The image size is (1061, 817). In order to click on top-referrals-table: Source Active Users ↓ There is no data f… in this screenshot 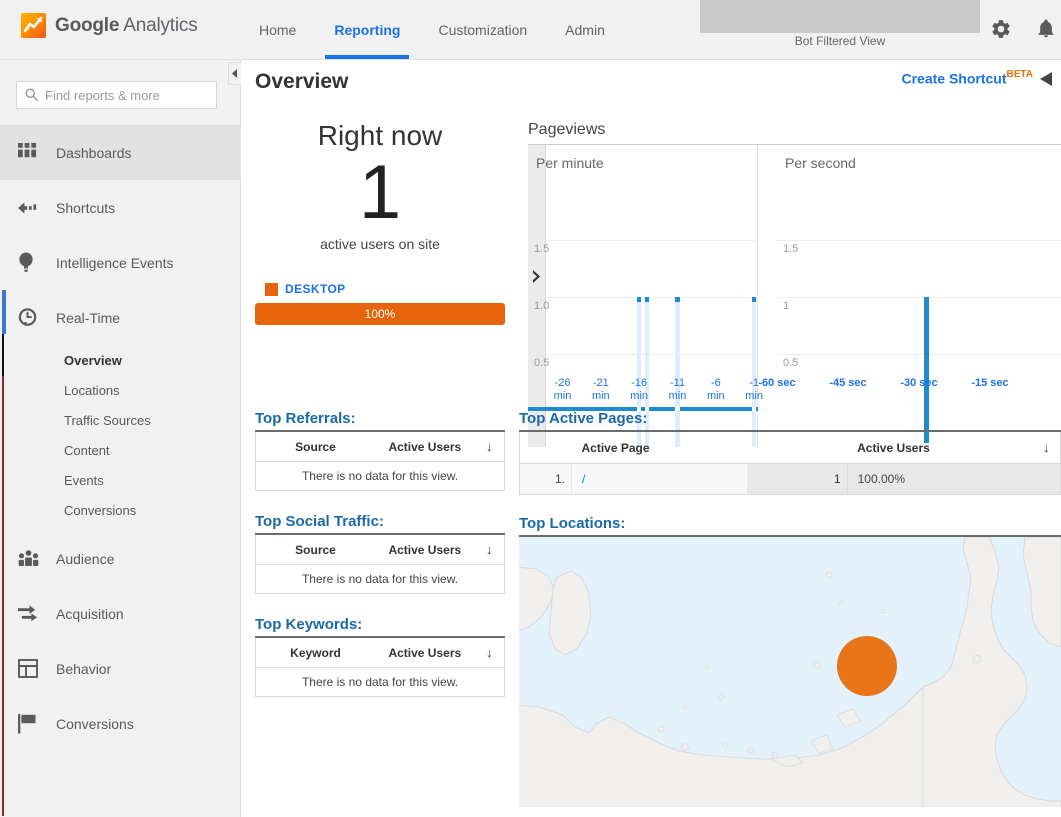, I will do `click(380, 460)`.